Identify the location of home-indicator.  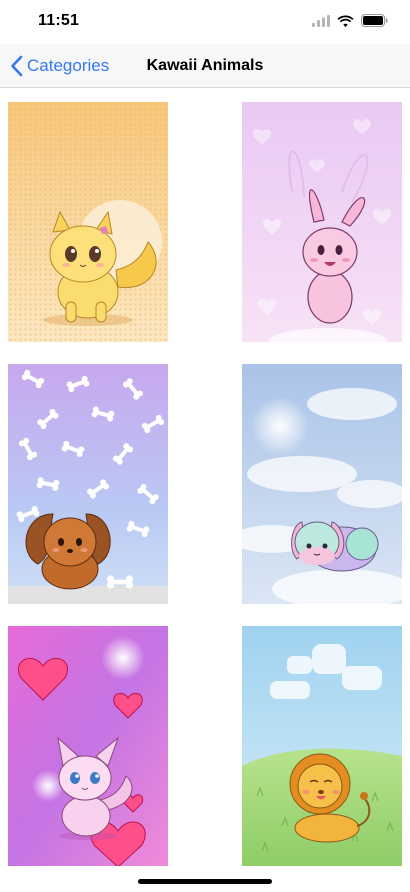
(205, 881).